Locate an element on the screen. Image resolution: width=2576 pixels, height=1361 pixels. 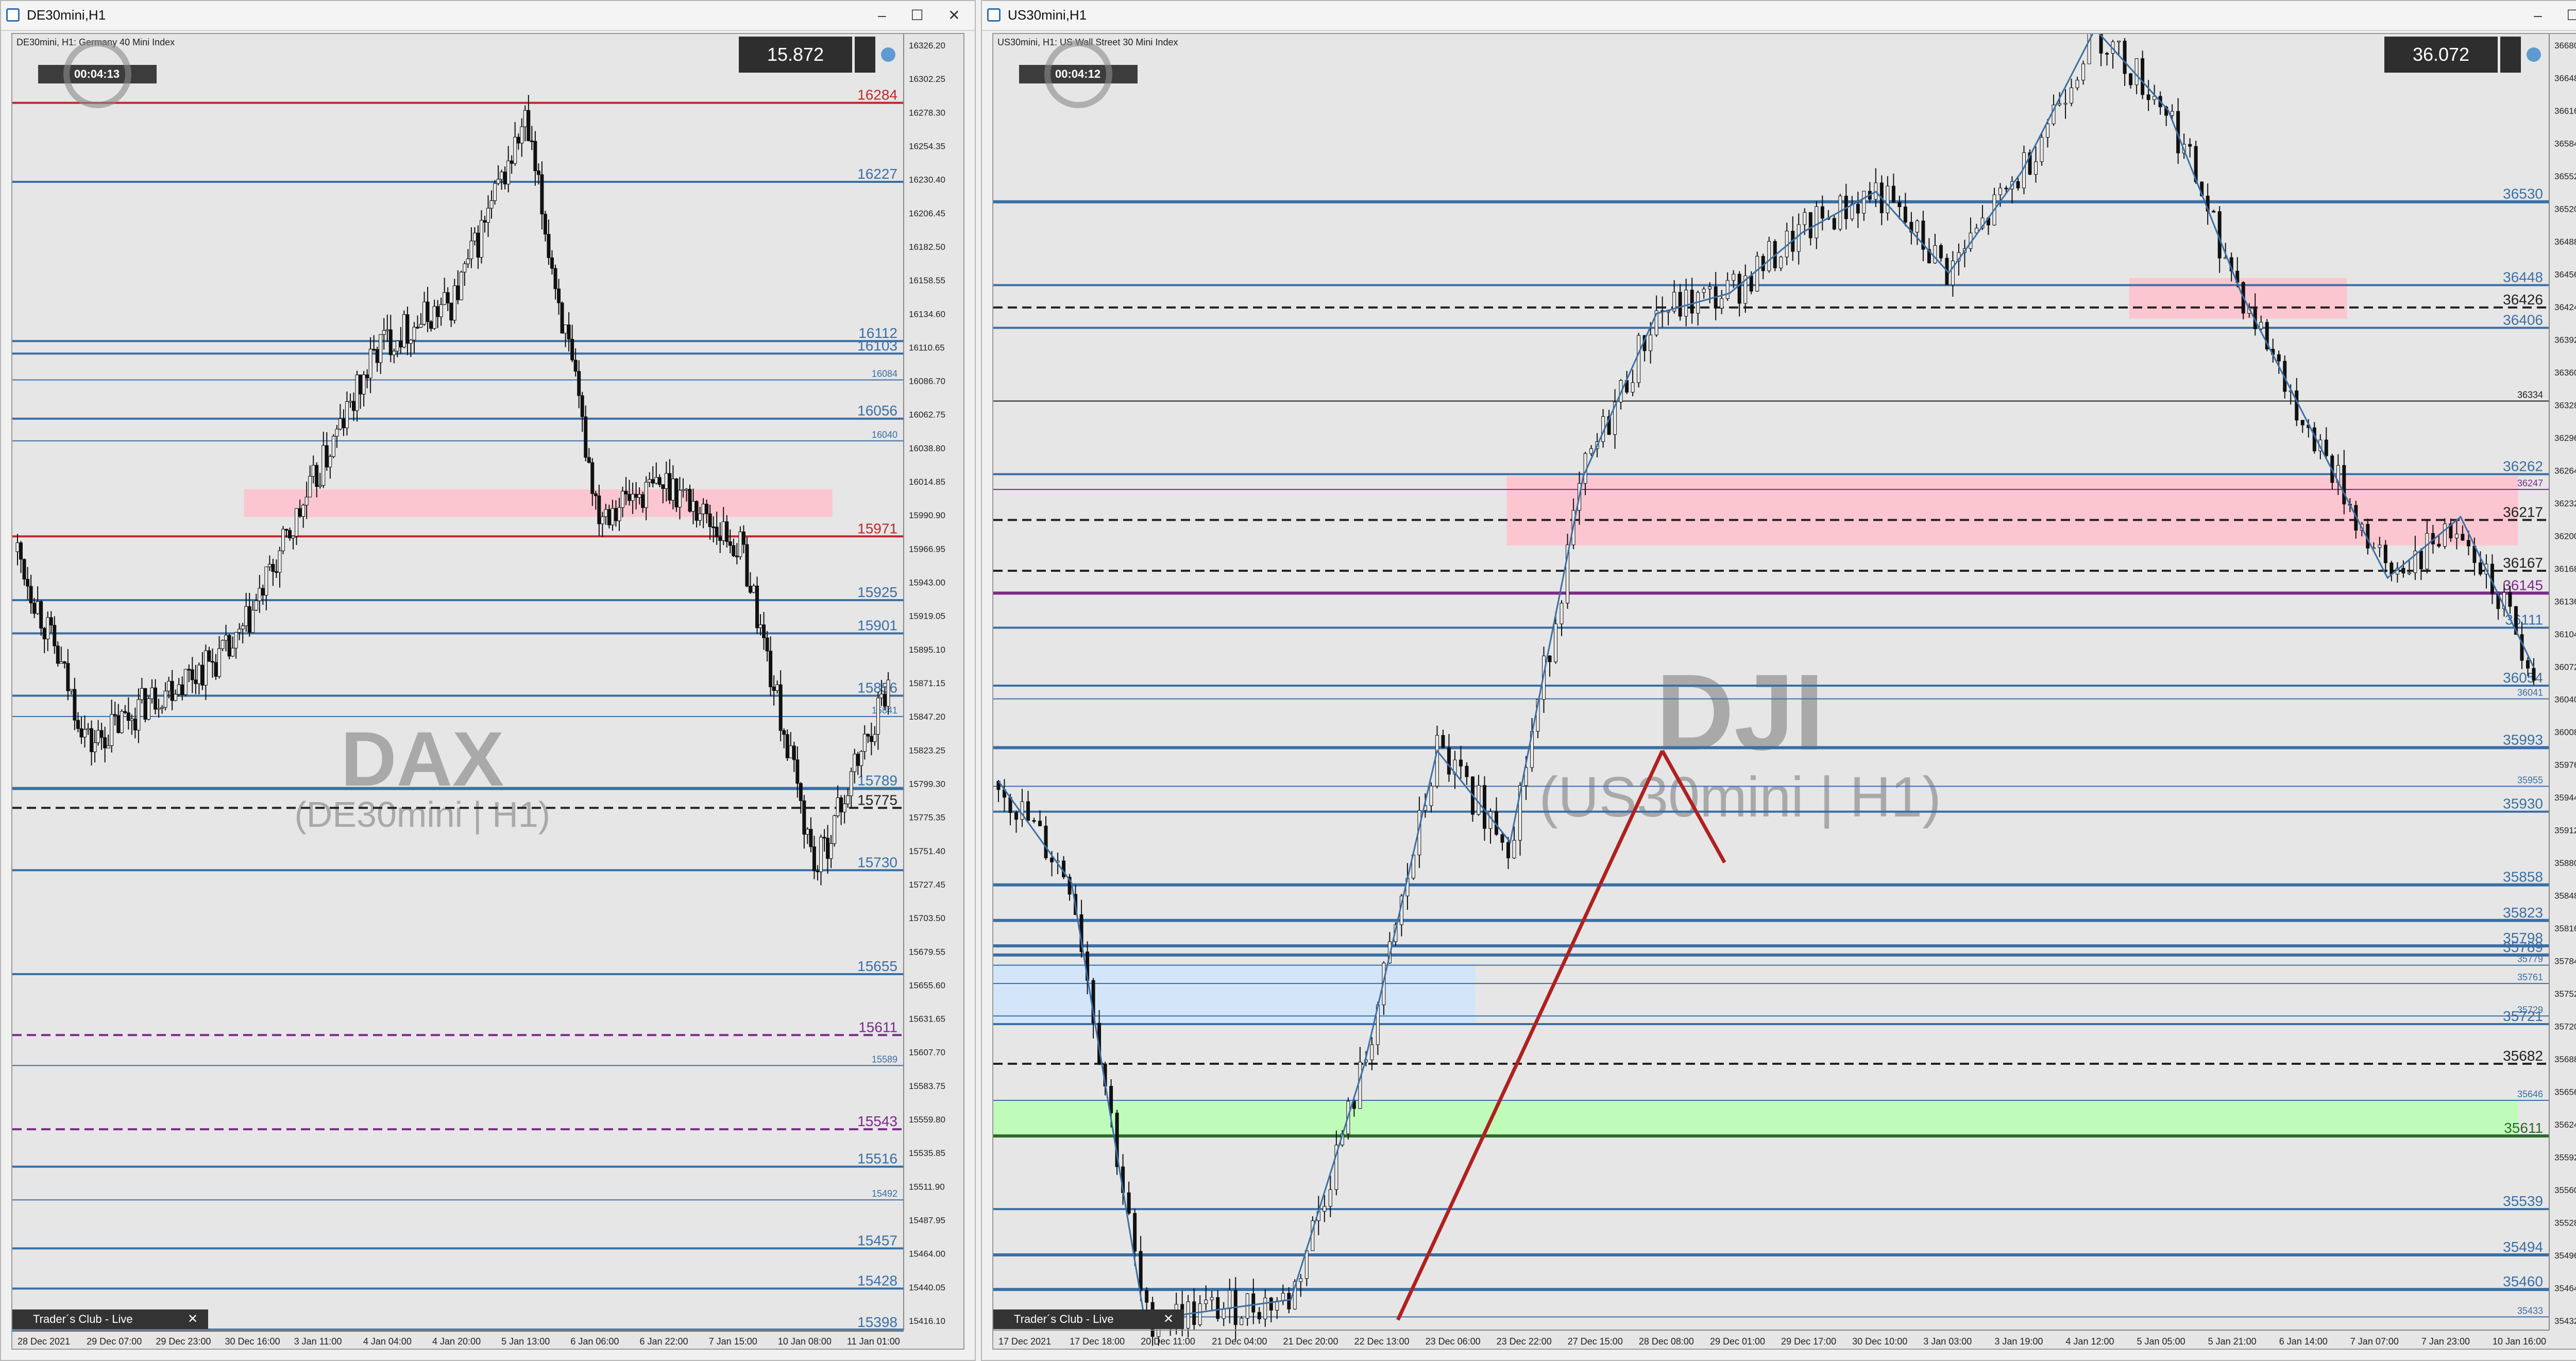
y-tick-label: 36488.50 is located at coordinates (2565, 242).